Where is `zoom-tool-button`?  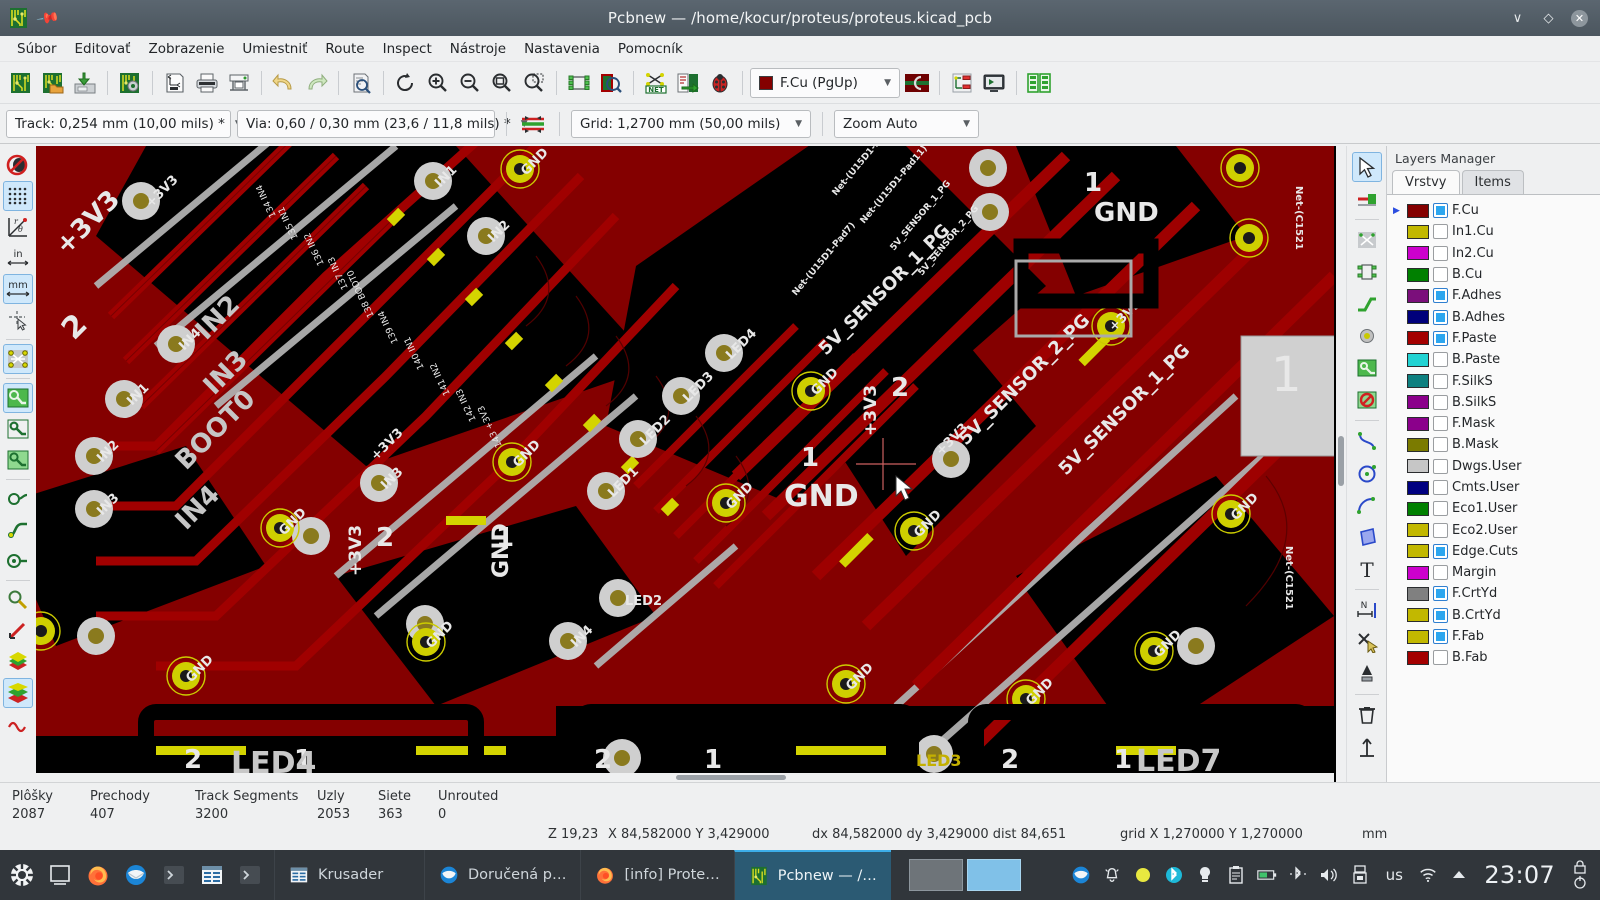
zoom-tool-button is located at coordinates (18, 600).